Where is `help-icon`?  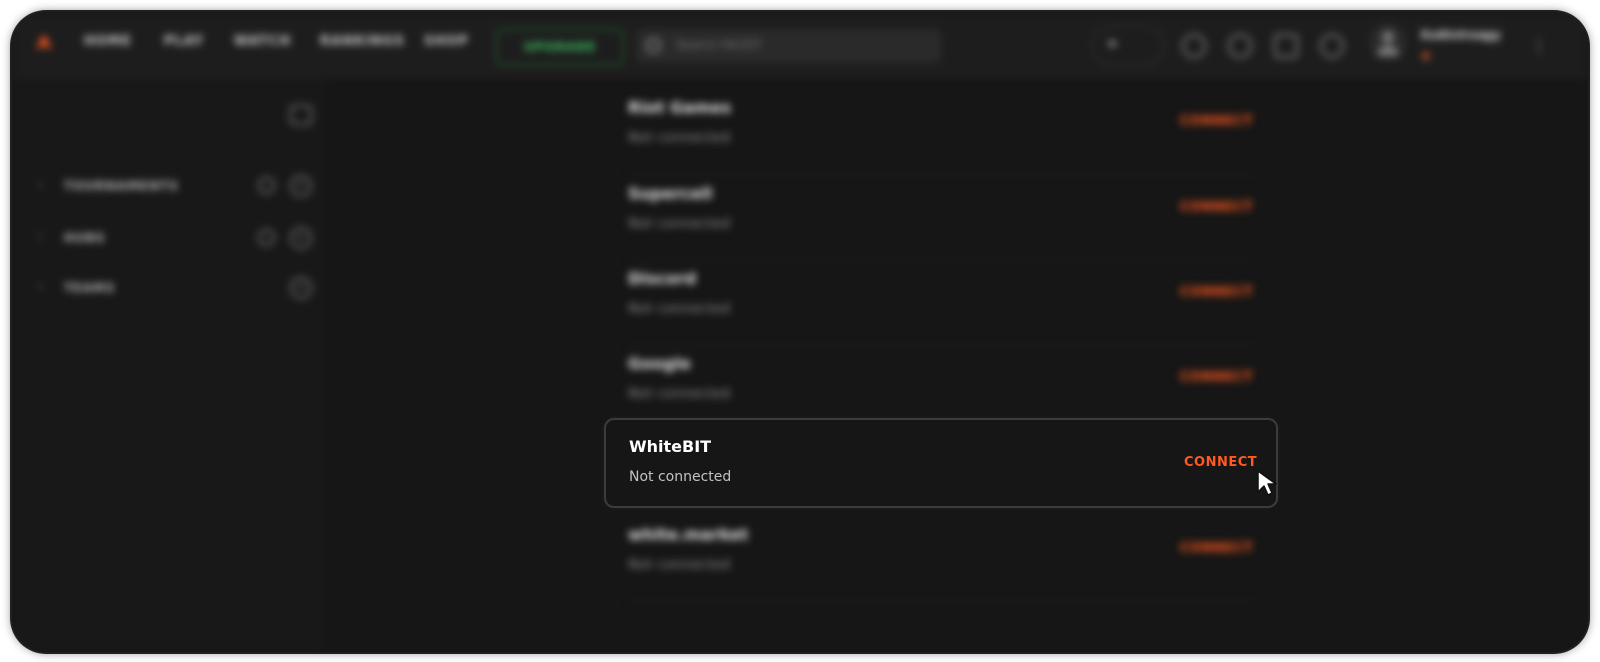
help-icon is located at coordinates (1194, 46).